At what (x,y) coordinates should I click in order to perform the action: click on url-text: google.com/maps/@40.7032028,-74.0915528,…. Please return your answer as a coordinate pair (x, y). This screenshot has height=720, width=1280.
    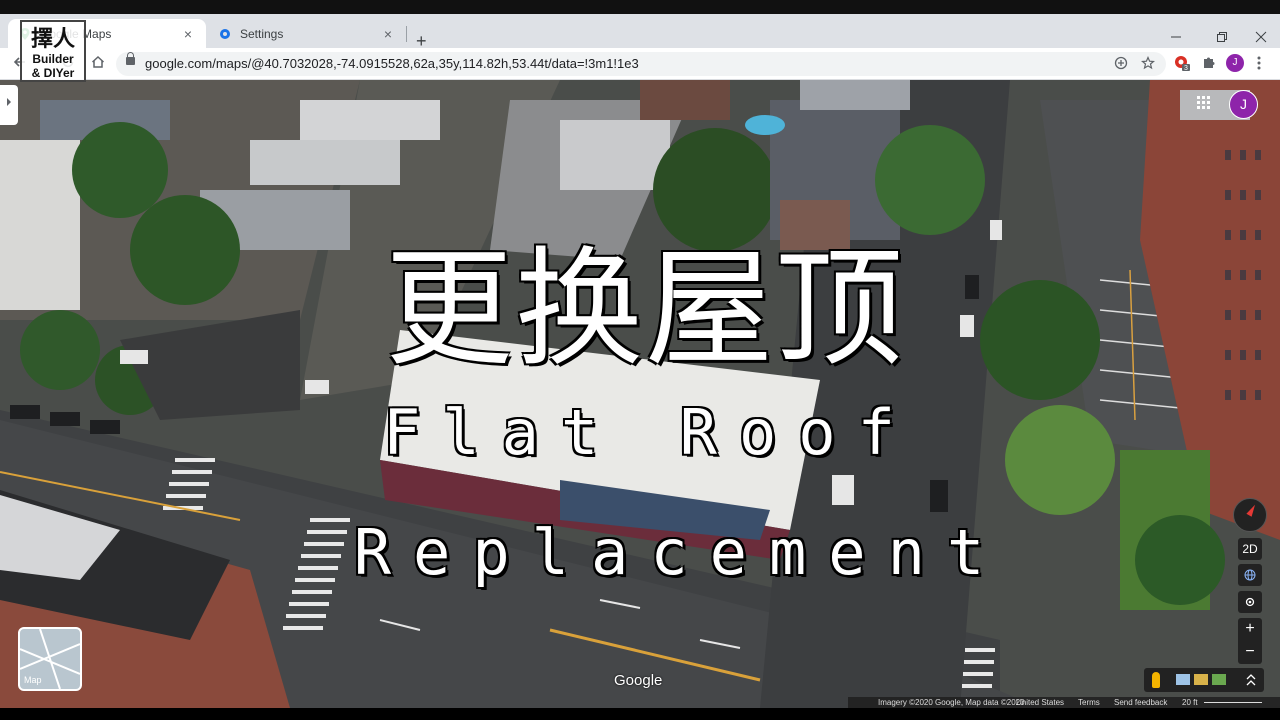
    Looking at the image, I should click on (392, 63).